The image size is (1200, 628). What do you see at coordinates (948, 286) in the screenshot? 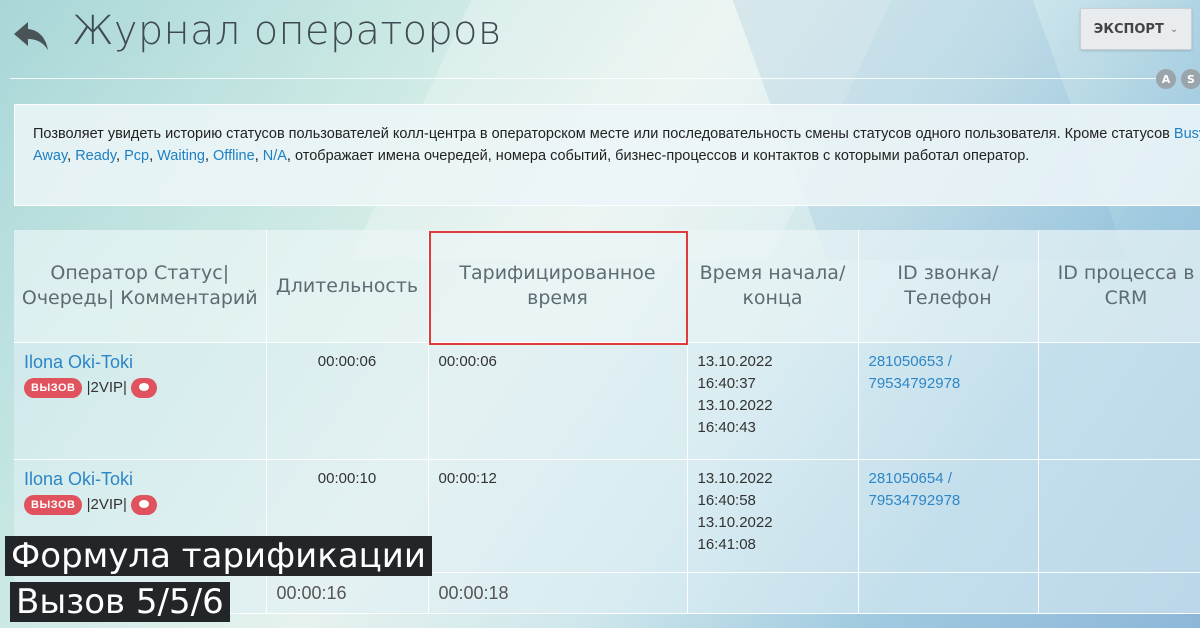
I see `column-header-call-id: ID звонка/ Телефон` at bounding box center [948, 286].